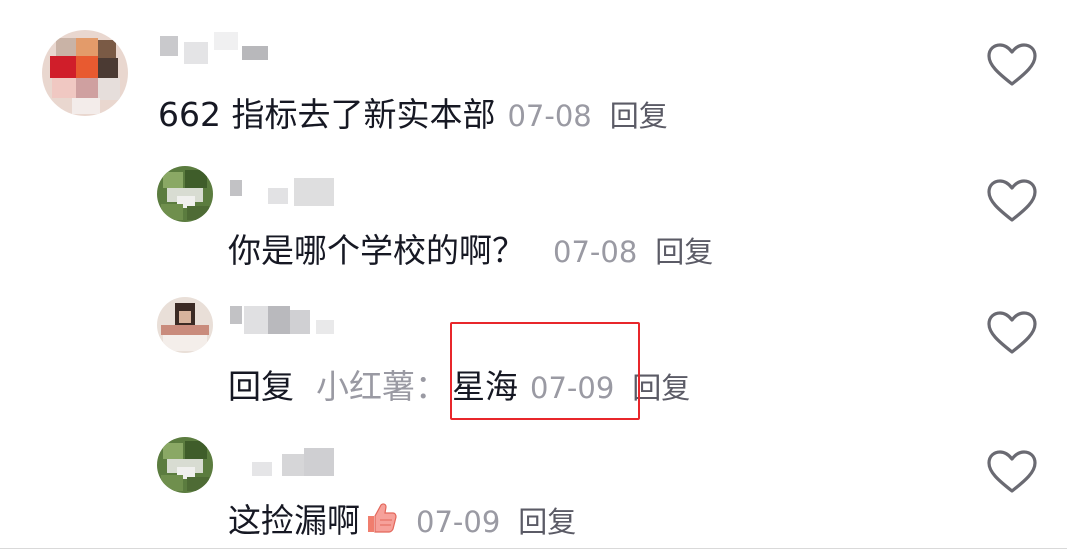  What do you see at coordinates (382, 384) in the screenshot?
I see `mention-username: 小红薯：` at bounding box center [382, 384].